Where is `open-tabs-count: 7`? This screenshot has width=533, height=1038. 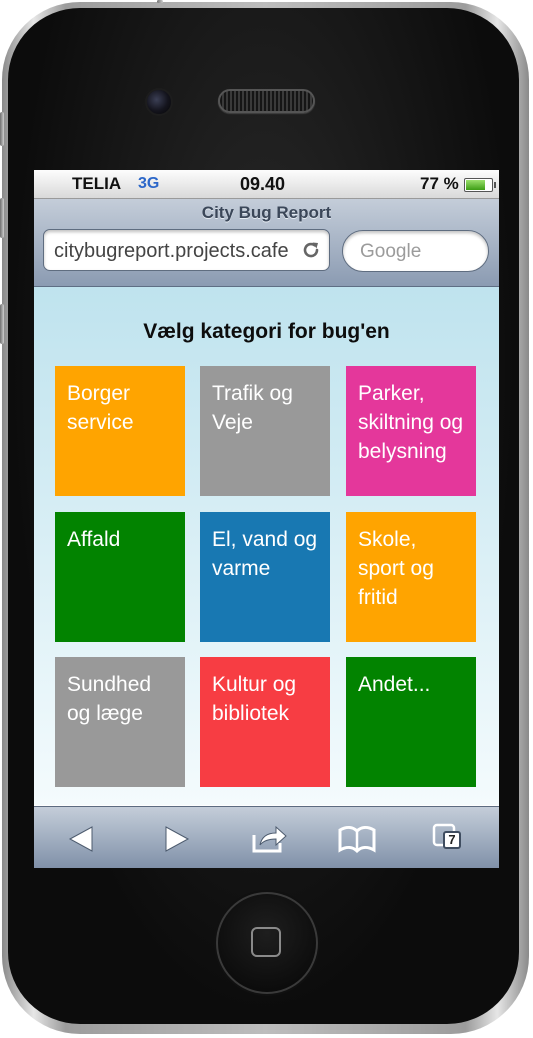 open-tabs-count: 7 is located at coordinates (452, 840).